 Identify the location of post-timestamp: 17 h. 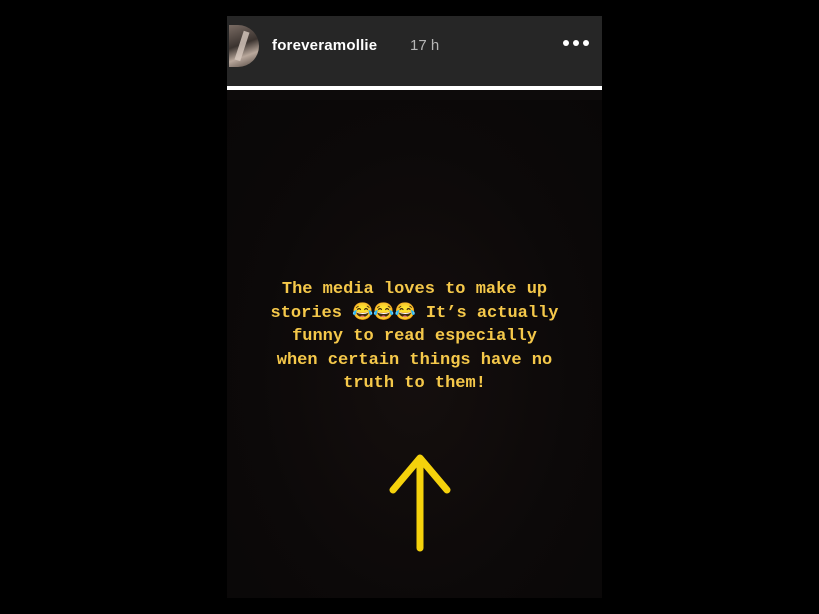
(425, 45).